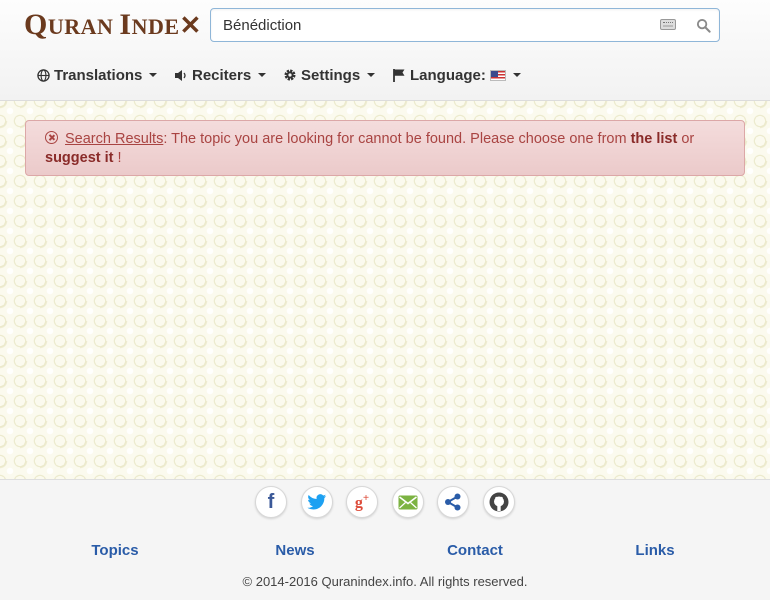 This screenshot has height=600, width=770. Describe the element at coordinates (180, 75) in the screenshot. I see `speaker-icon` at that location.